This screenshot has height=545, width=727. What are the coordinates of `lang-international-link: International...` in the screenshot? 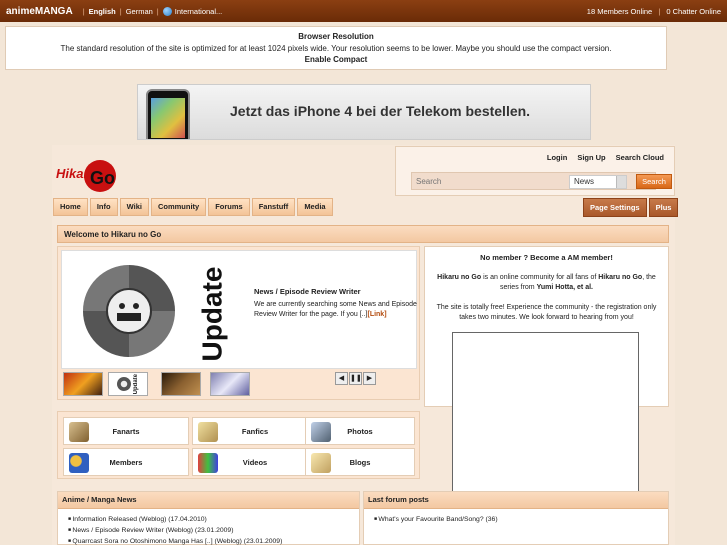 It's located at (199, 11).